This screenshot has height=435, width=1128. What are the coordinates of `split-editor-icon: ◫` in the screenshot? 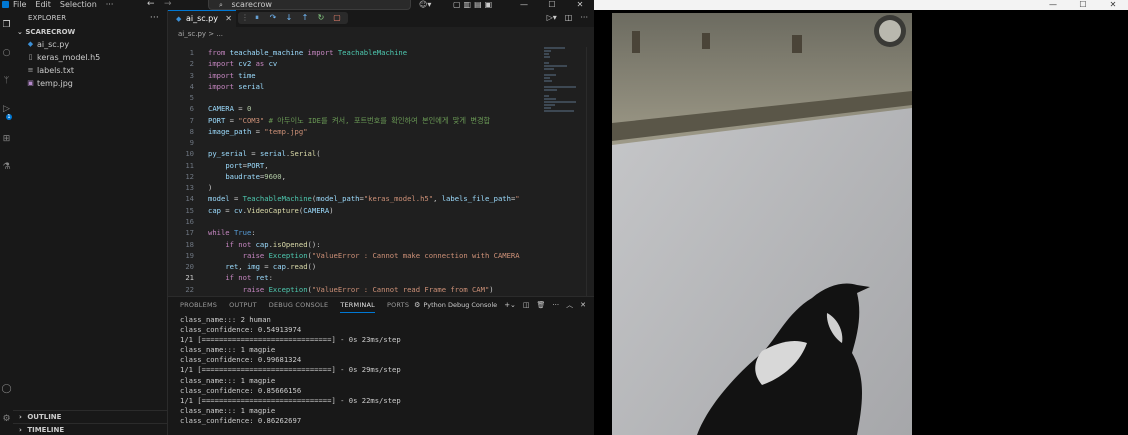 It's located at (569, 18).